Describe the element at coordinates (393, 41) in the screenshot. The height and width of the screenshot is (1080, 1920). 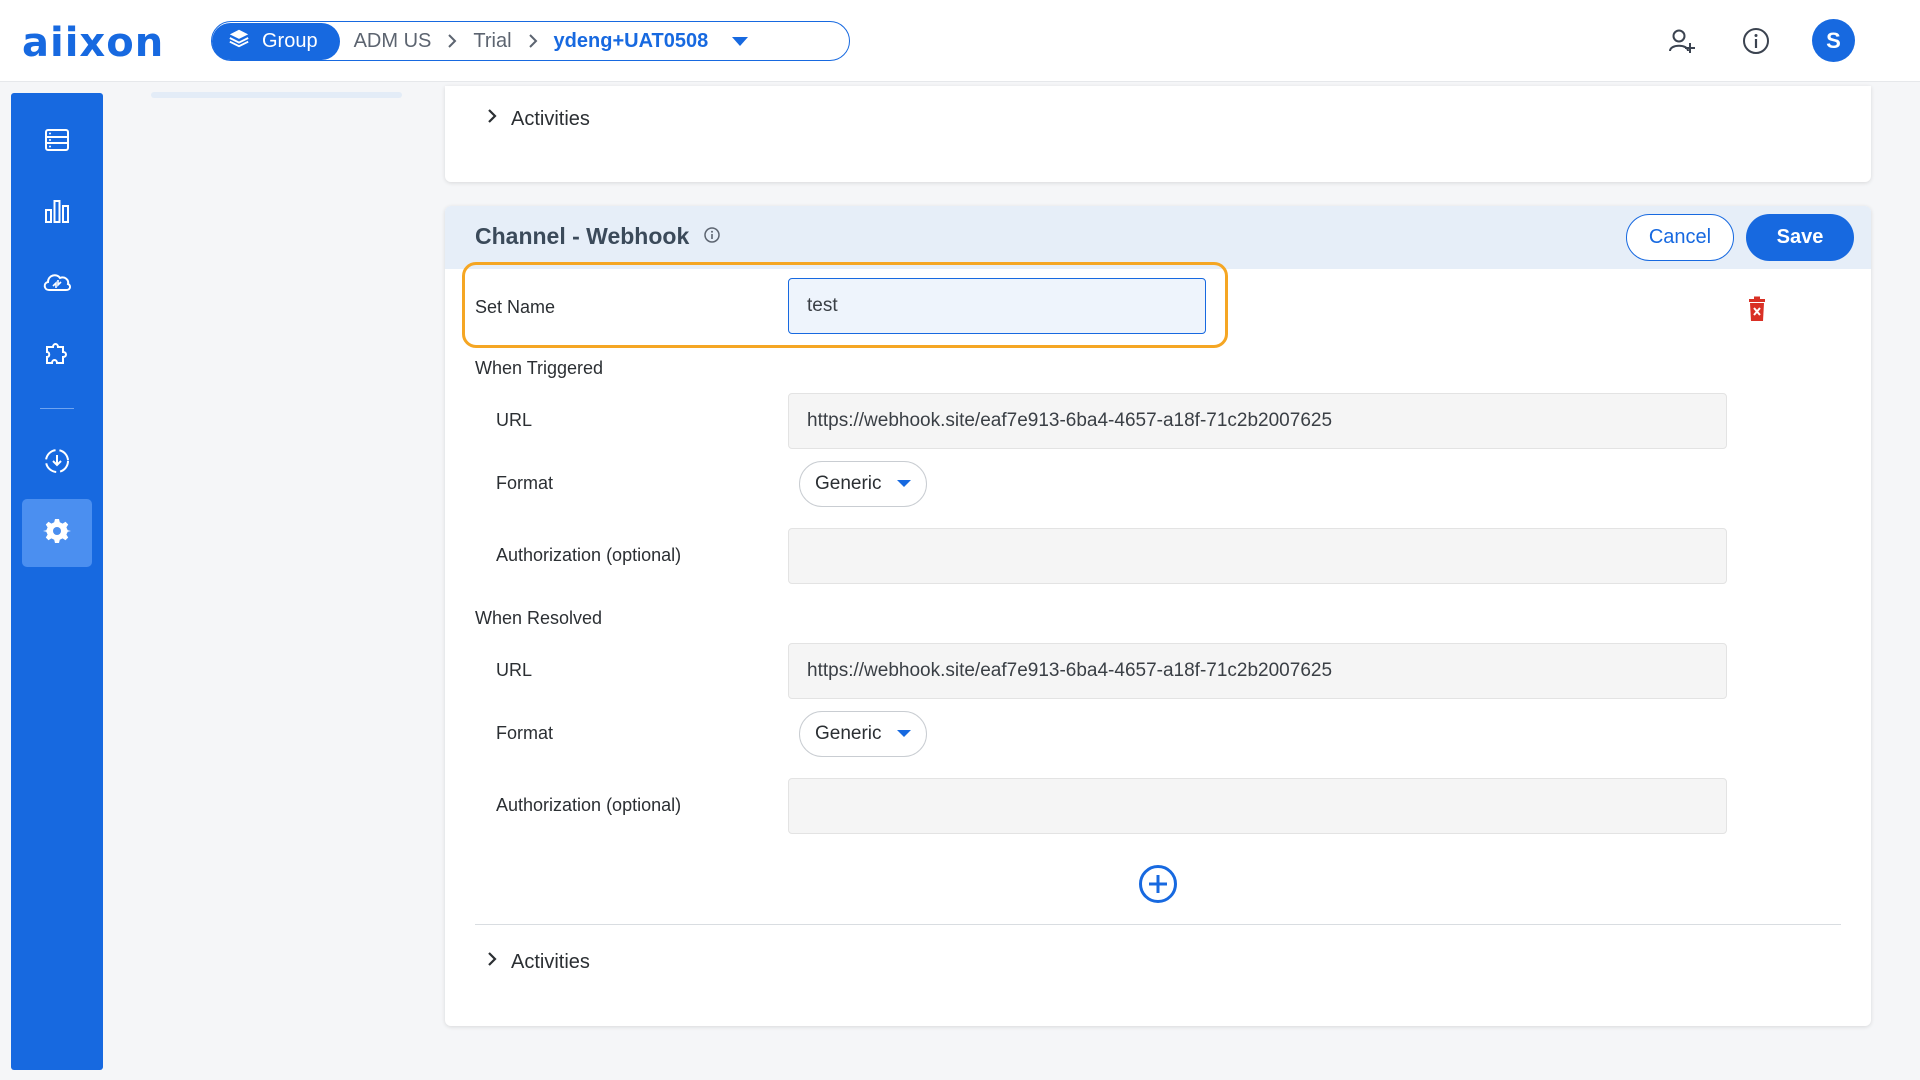
I see `breadcrumb-item-adm-us: ADM US` at that location.